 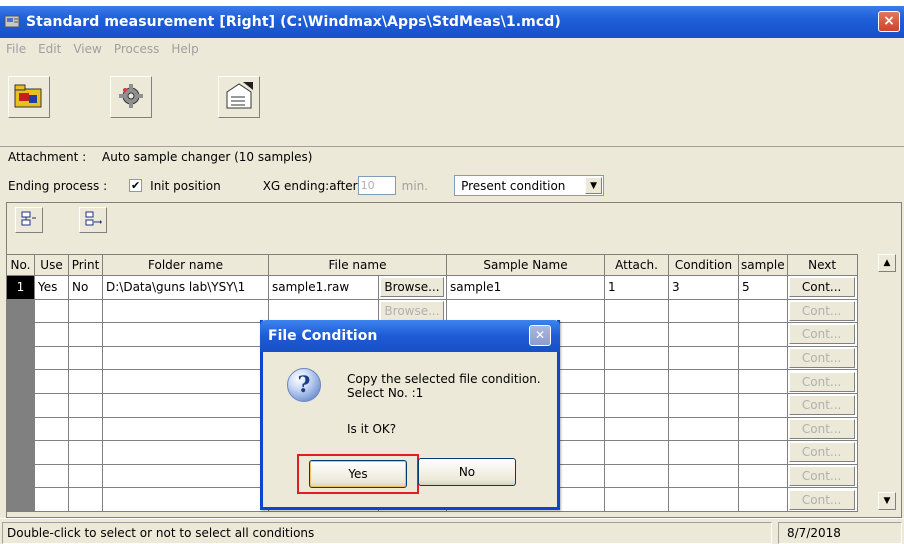 What do you see at coordinates (840, 533) in the screenshot?
I see `status-date: 8/7/2018` at bounding box center [840, 533].